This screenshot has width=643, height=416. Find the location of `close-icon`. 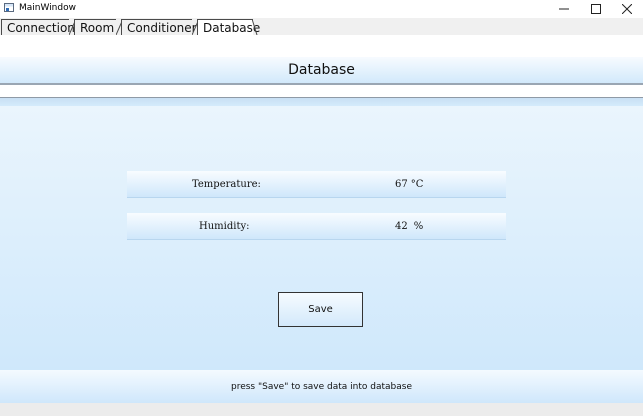

close-icon is located at coordinates (627, 9).